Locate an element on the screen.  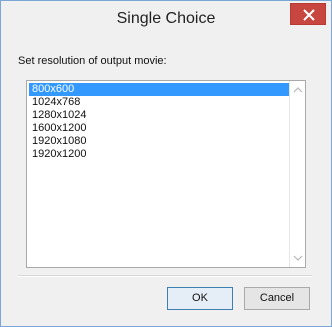
cancel-button: Cancel is located at coordinates (277, 298).